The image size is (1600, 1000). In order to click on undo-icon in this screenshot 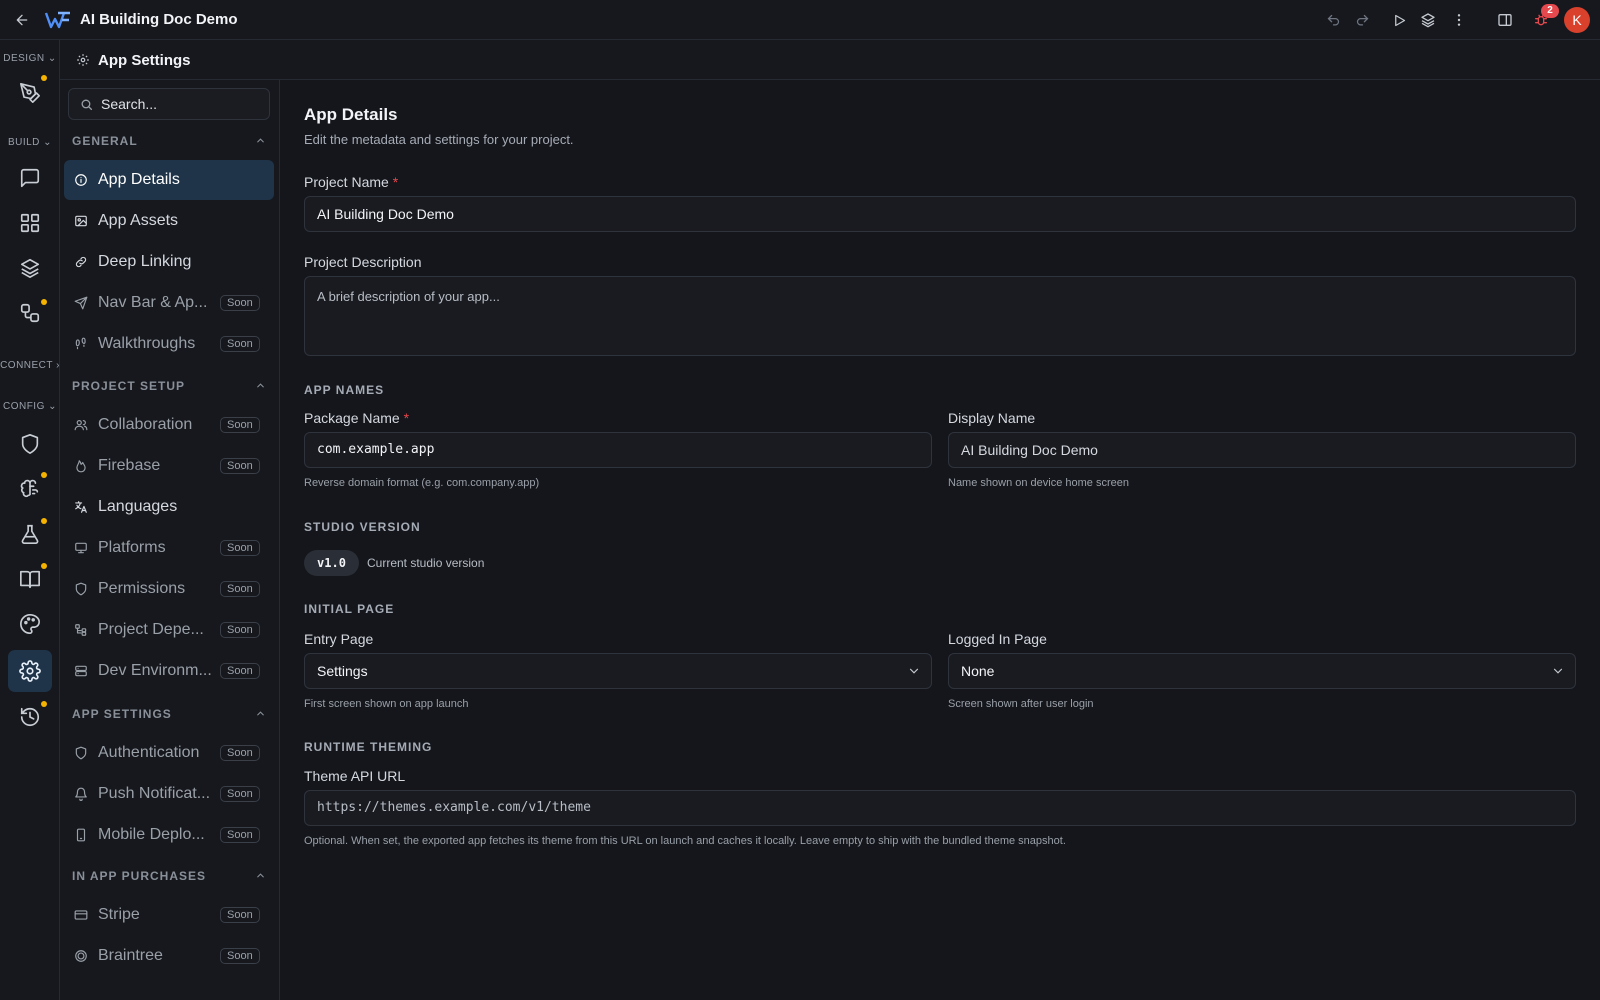, I will do `click(1333, 20)`.